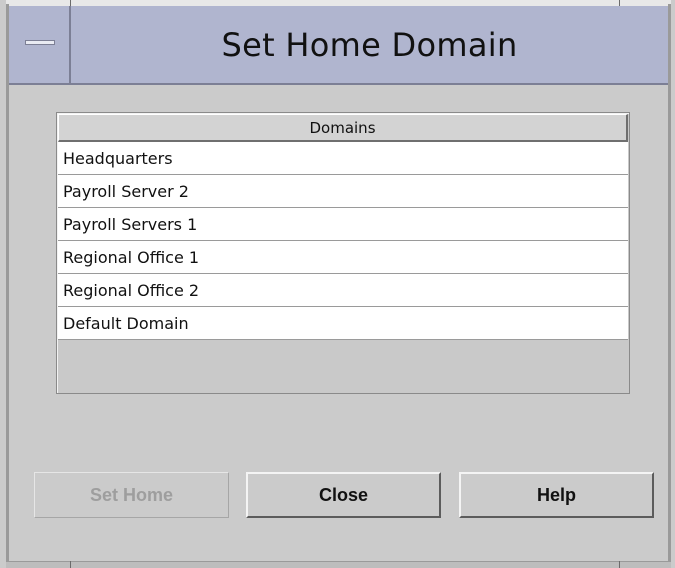 Image resolution: width=675 pixels, height=568 pixels. What do you see at coordinates (556, 495) in the screenshot?
I see `help-button: Help` at bounding box center [556, 495].